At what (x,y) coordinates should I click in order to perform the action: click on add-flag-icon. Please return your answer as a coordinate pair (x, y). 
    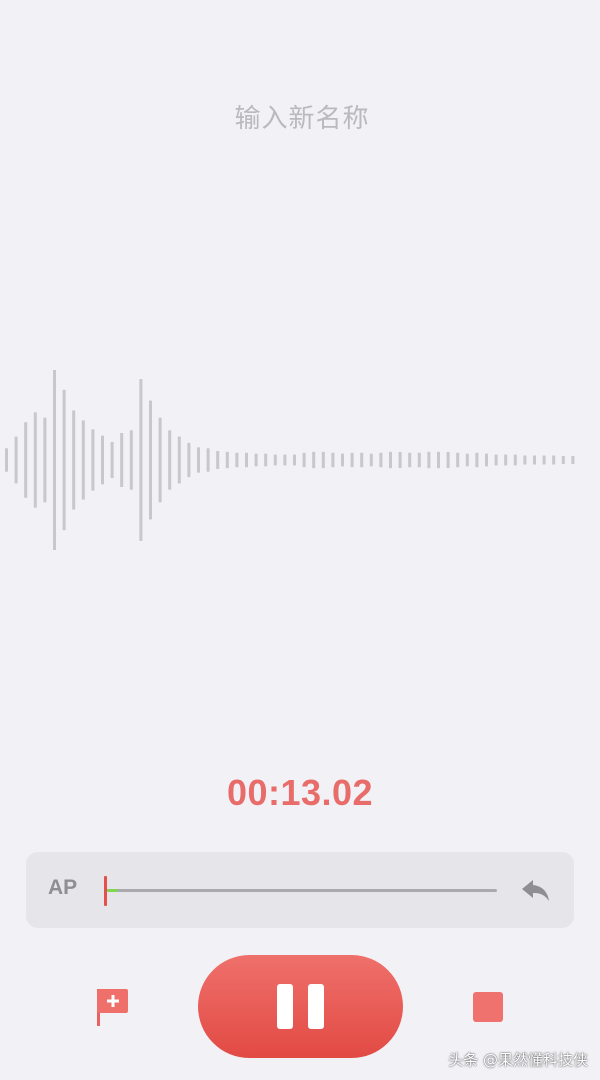
    Looking at the image, I should click on (112, 1007).